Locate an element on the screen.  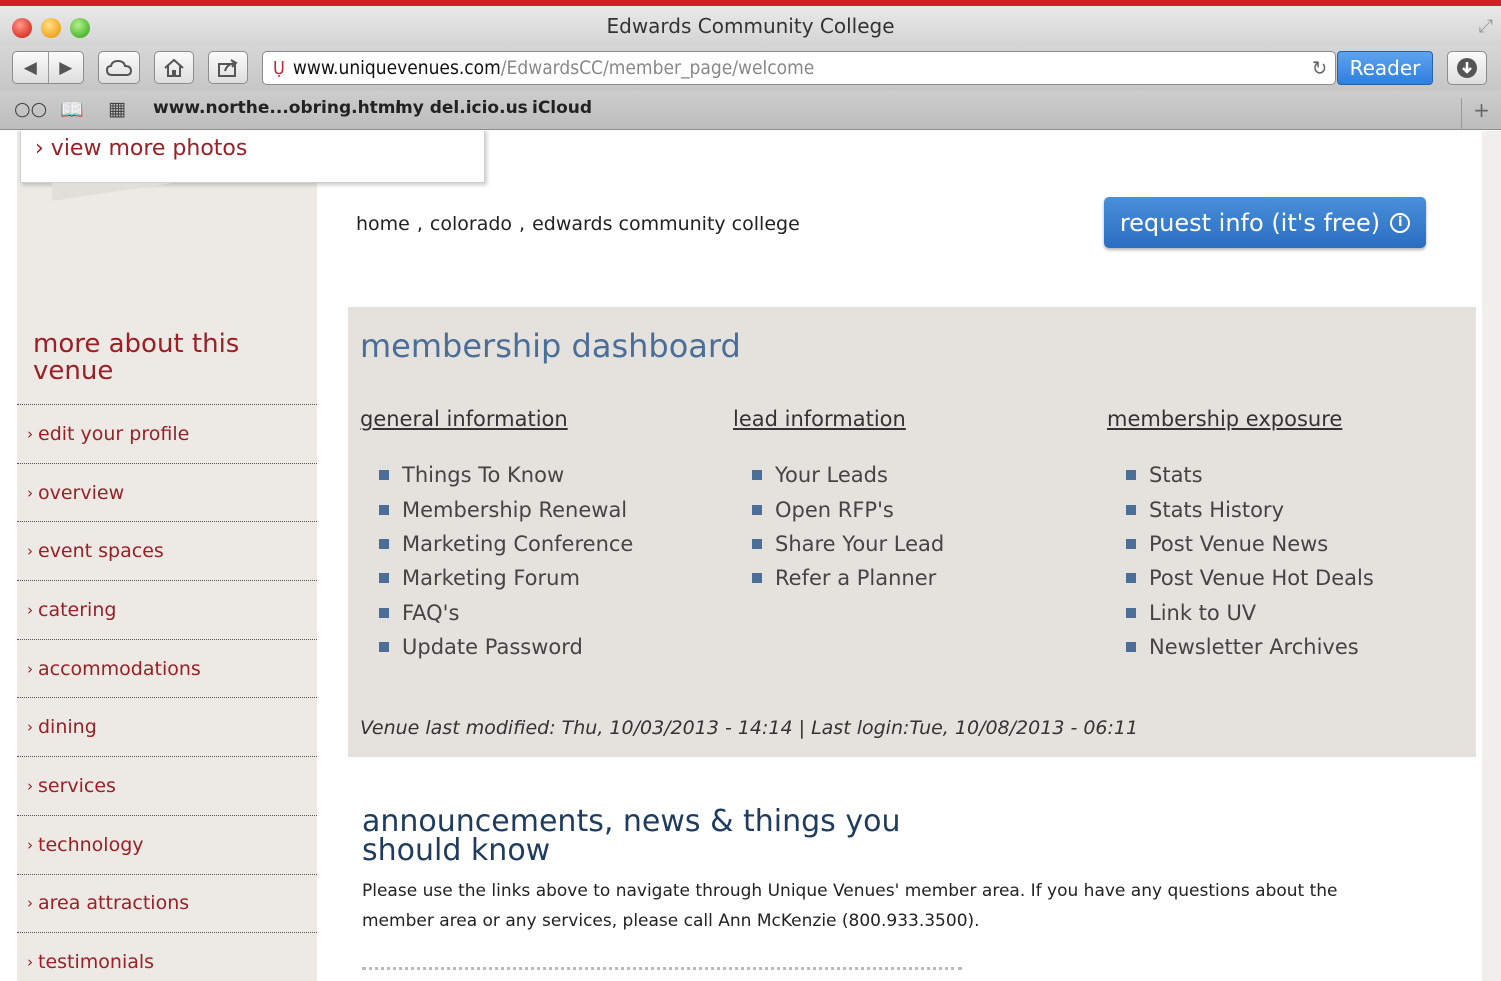
bookmark-item: www.northe...obring.html is located at coordinates (277, 108).